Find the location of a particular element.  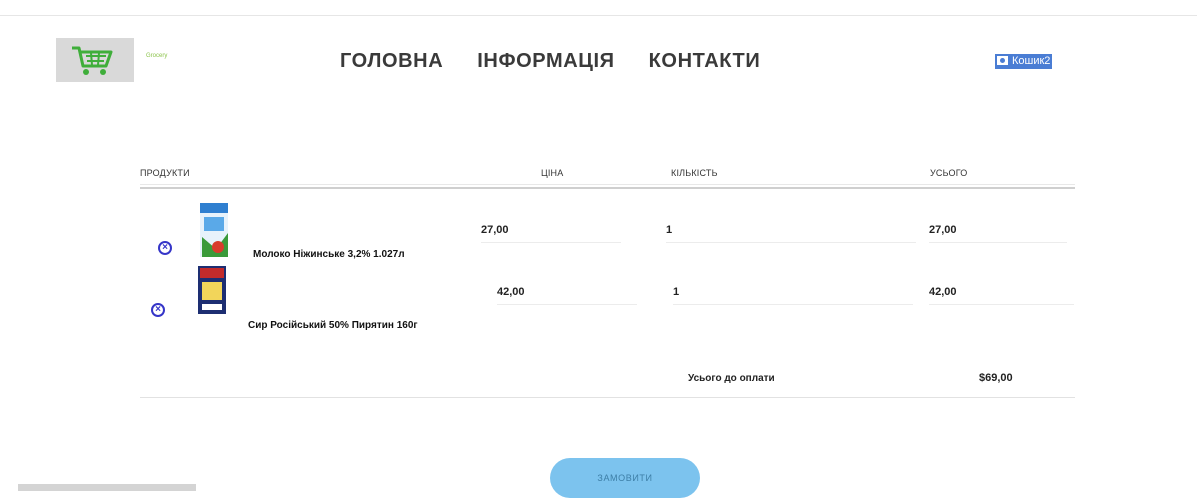

main-nav: ГОЛОВНА ІНФОРМАЦІЯ КОНТАКТИ is located at coordinates (567, 61).